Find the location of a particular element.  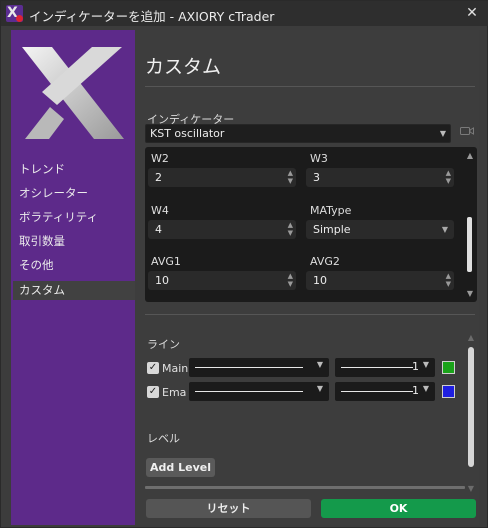

sidebar-item-volatility: ボラティリティ is located at coordinates (74, 217).